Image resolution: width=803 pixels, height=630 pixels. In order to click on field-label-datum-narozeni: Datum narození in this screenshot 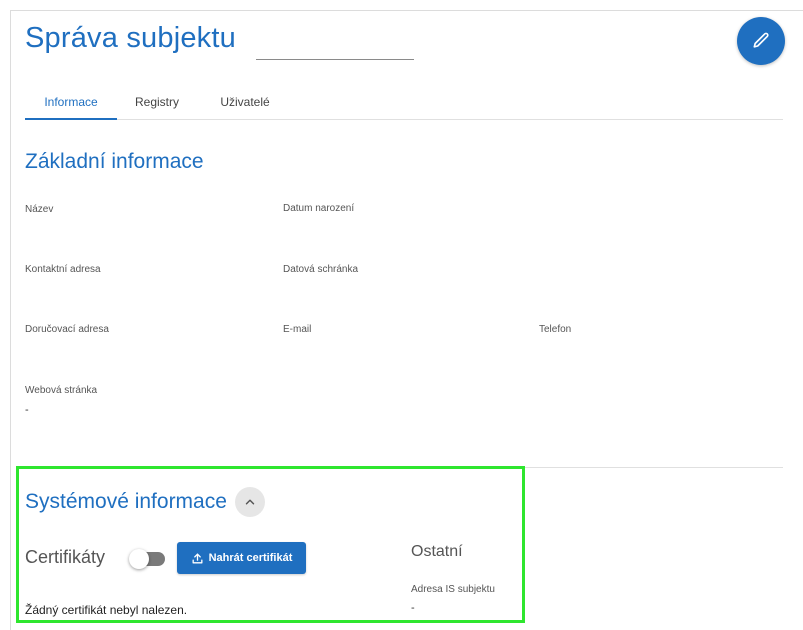, I will do `click(319, 208)`.